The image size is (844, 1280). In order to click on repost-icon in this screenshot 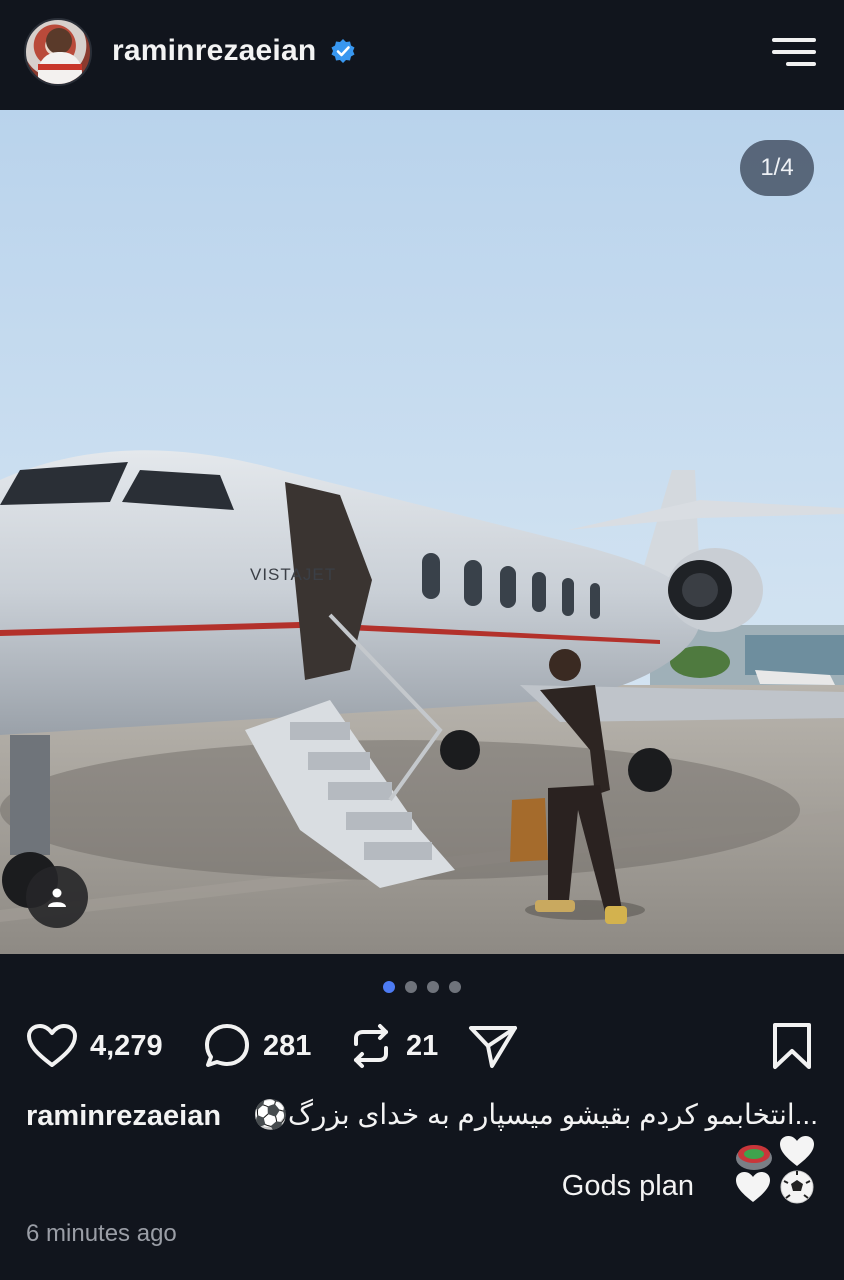, I will do `click(371, 1046)`.